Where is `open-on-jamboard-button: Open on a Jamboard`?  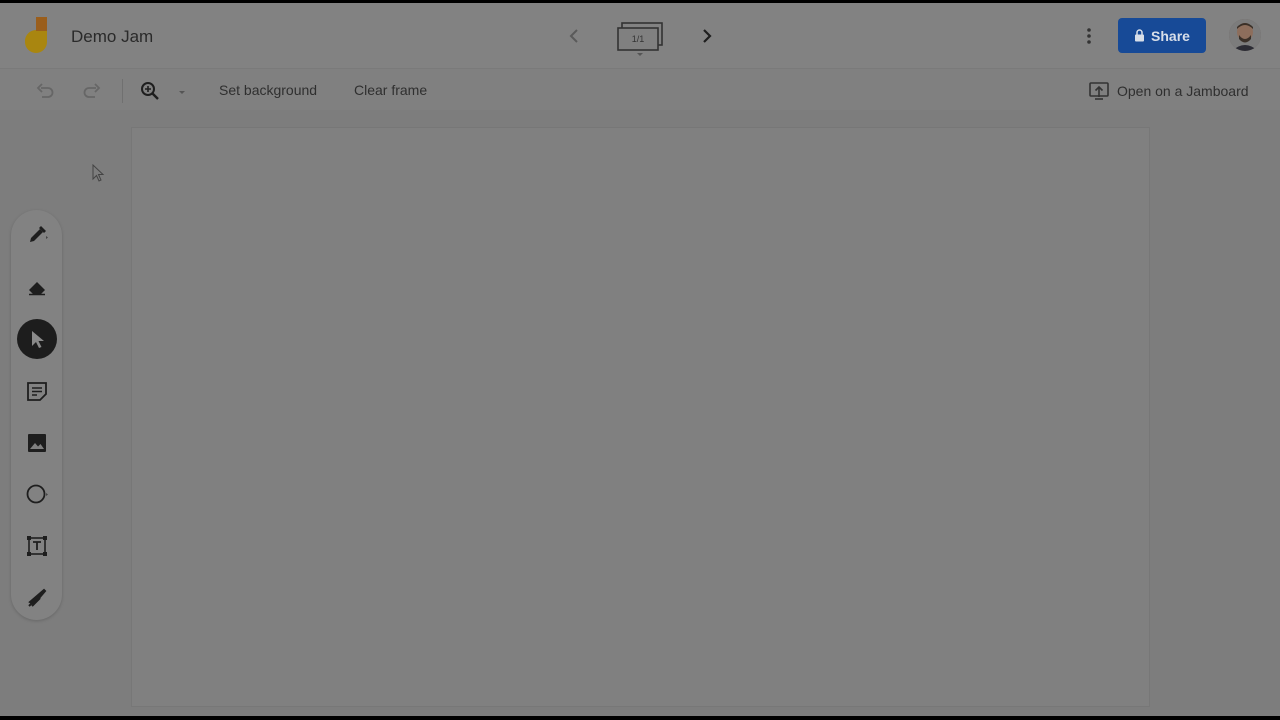 open-on-jamboard-button: Open on a Jamboard is located at coordinates (1168, 91).